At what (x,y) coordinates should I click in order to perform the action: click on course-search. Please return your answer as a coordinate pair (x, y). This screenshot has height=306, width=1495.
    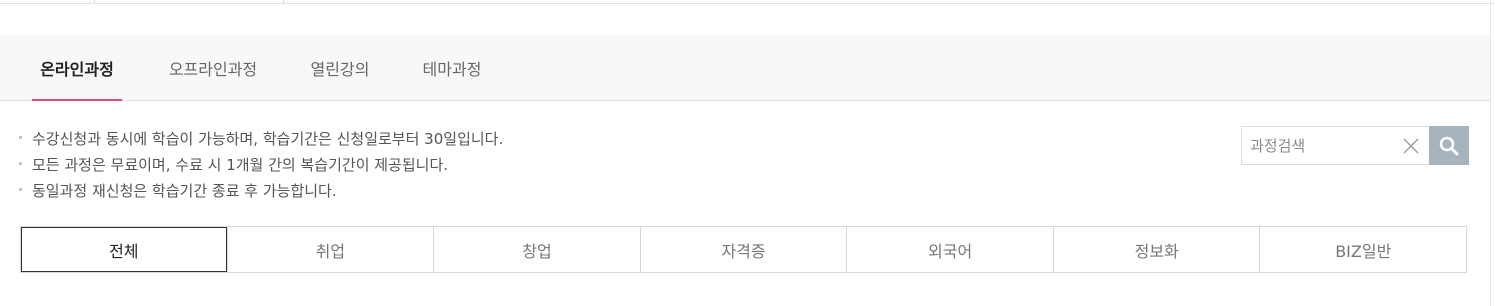
    Looking at the image, I should click on (1355, 145).